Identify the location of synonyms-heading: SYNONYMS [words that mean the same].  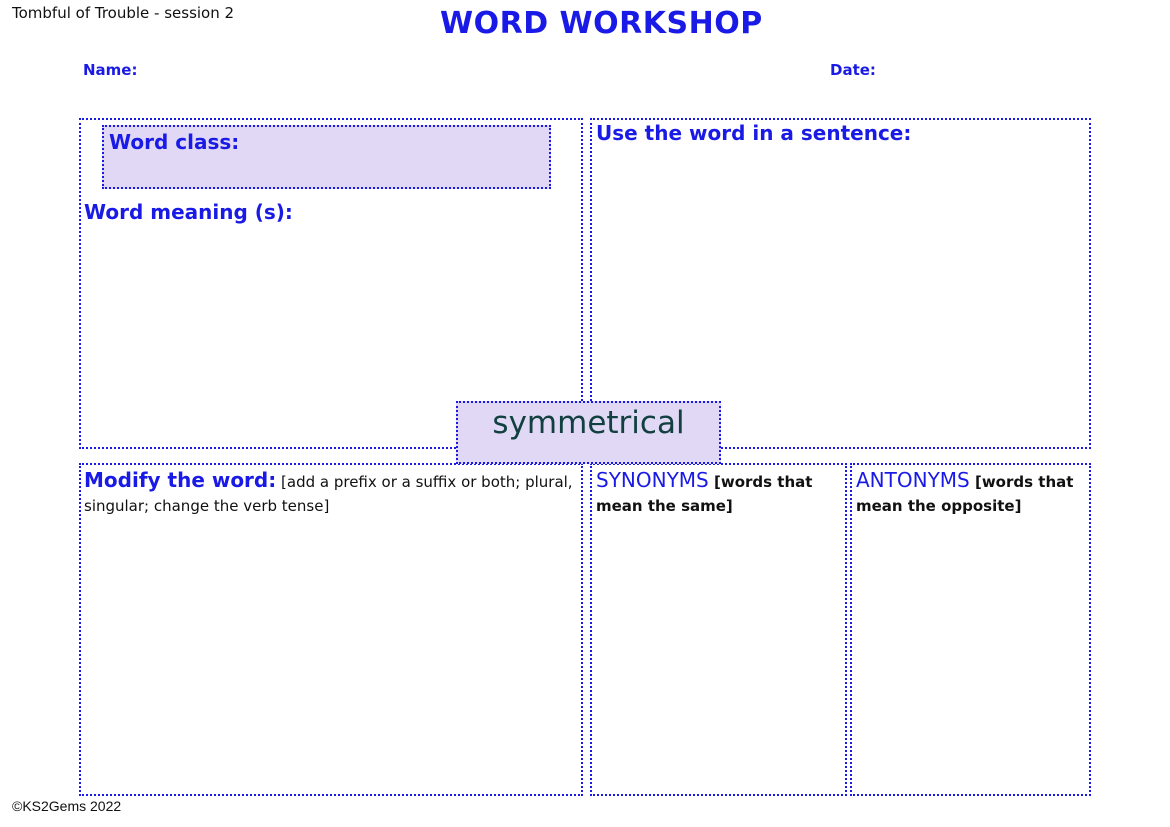
(720, 493).